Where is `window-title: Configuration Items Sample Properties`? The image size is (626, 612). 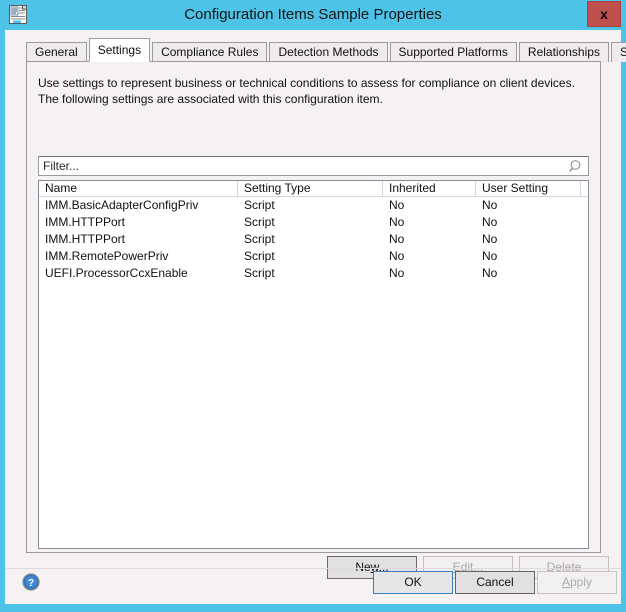
window-title: Configuration Items Sample Properties is located at coordinates (313, 14).